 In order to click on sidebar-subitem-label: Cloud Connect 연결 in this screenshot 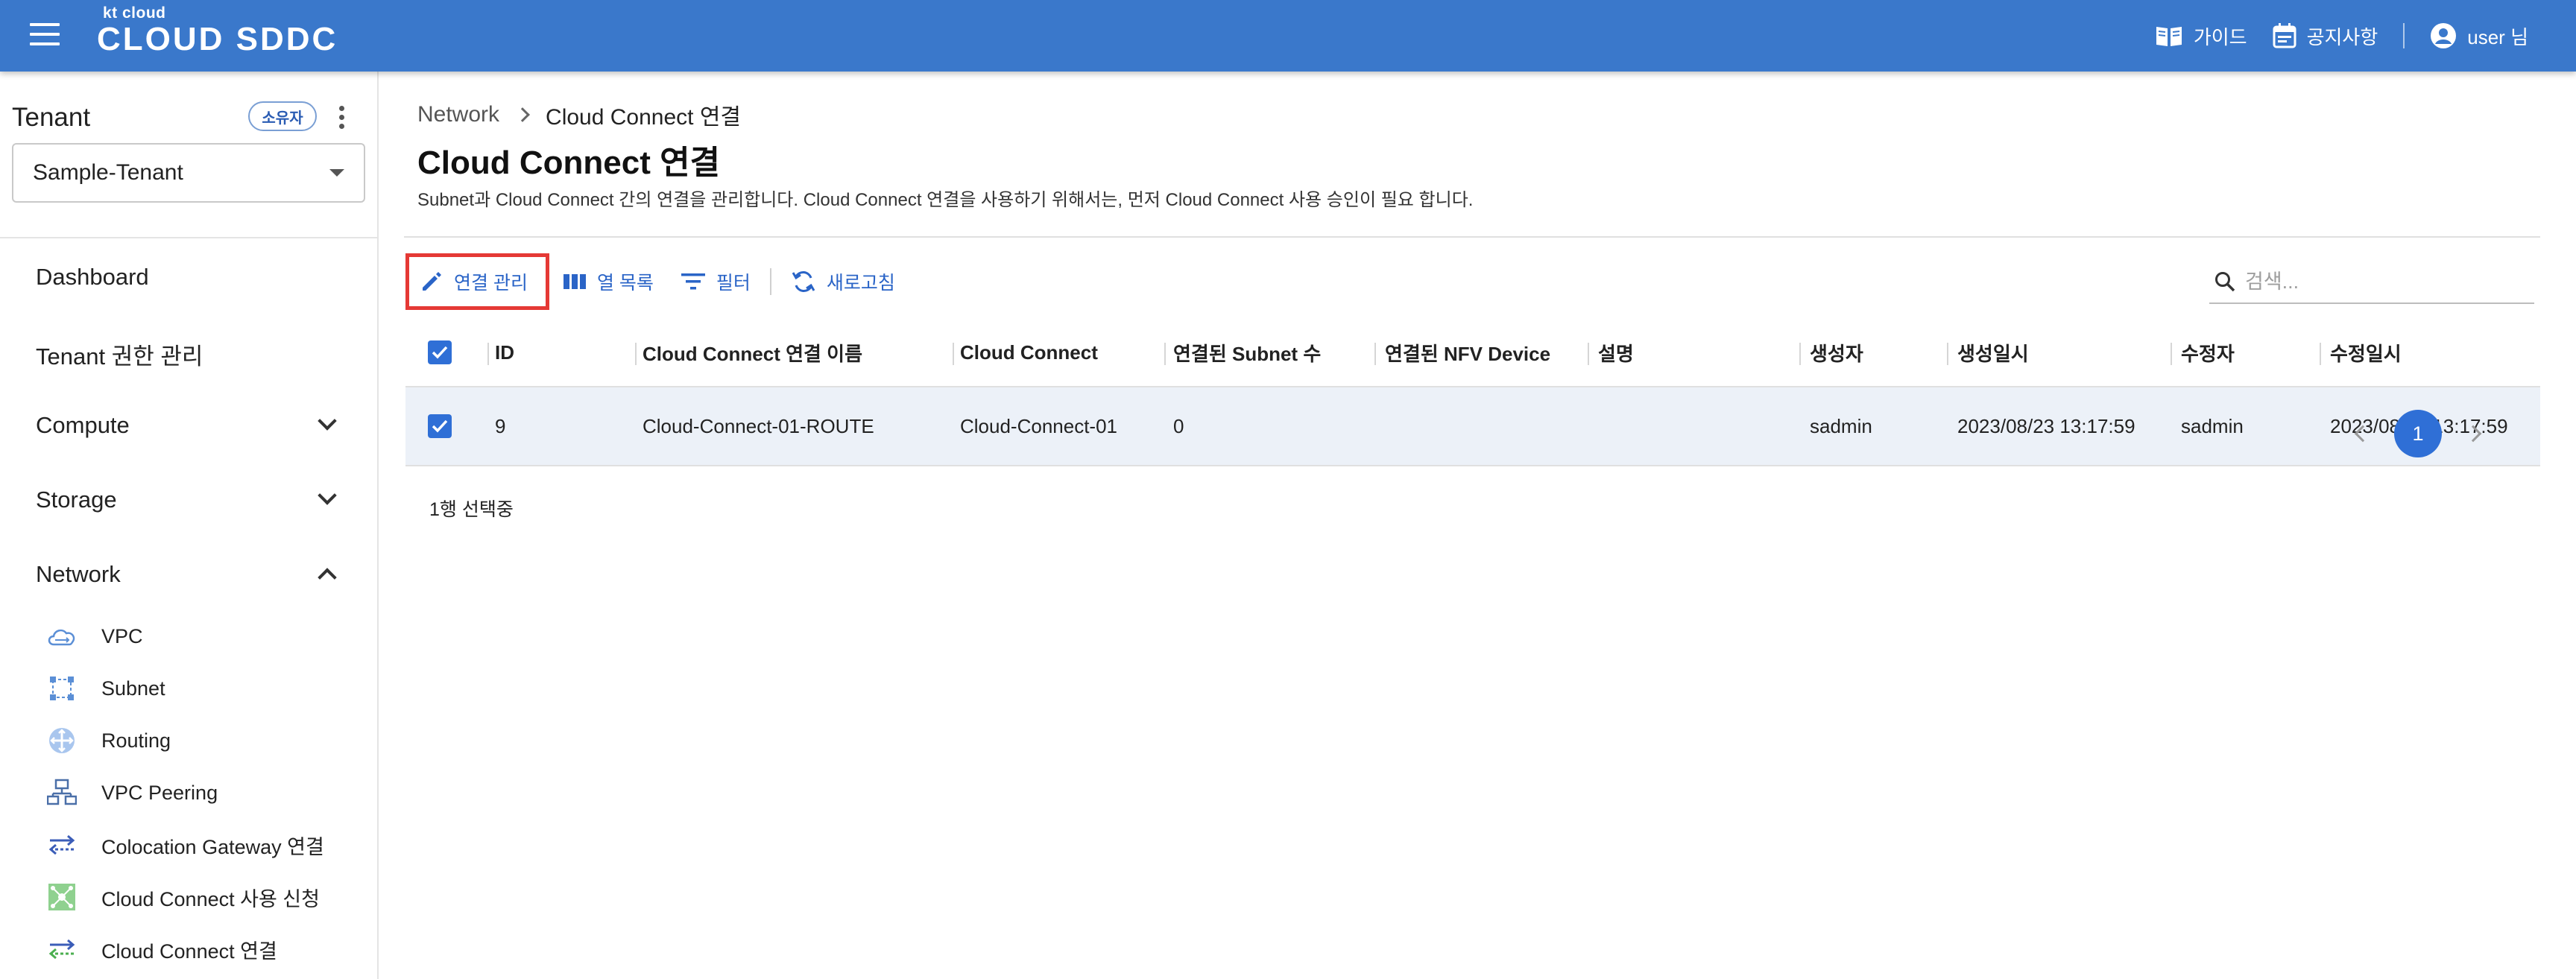, I will do `click(189, 951)`.